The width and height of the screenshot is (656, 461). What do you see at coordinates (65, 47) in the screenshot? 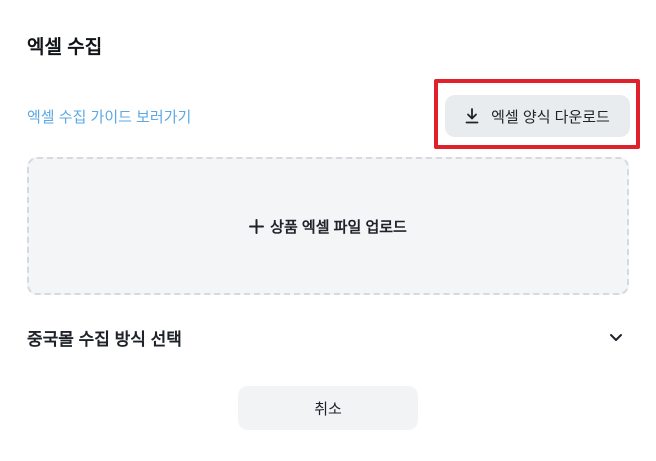
I see `page-title: 엑셀 수집` at bounding box center [65, 47].